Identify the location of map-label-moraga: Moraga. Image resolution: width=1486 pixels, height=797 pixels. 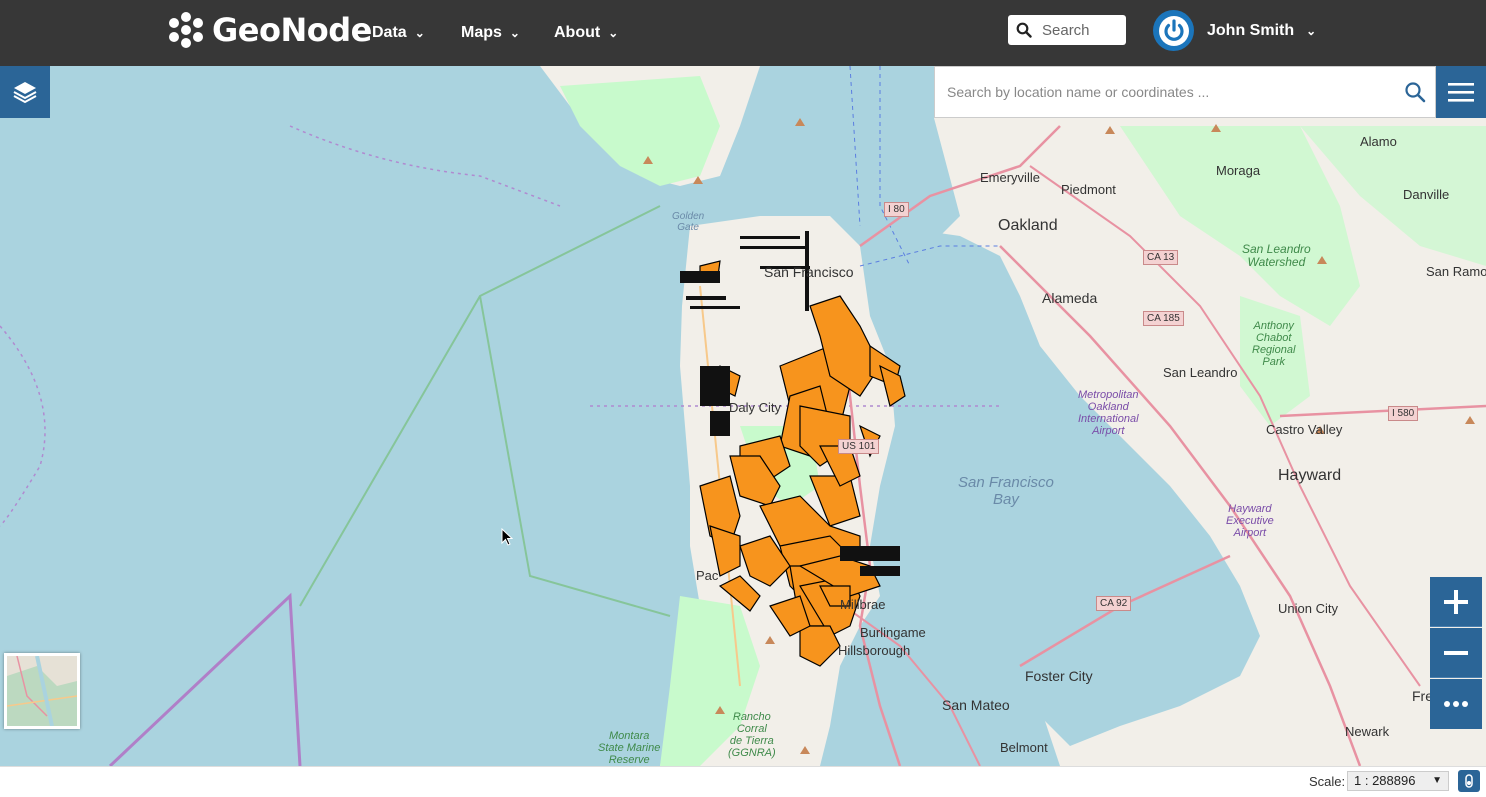
(1238, 170).